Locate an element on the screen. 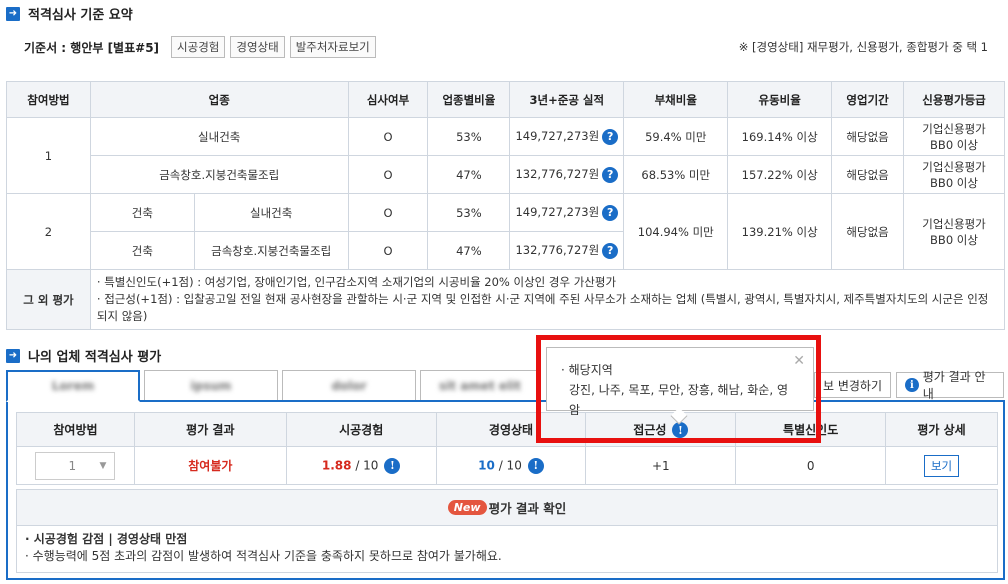 The image size is (1008, 584). method-cell: 1 ▼ is located at coordinates (75, 465).